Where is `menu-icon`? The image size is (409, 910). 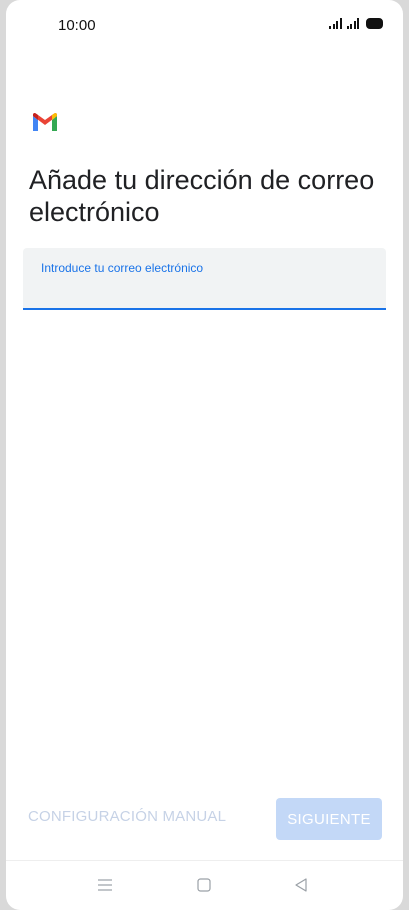 menu-icon is located at coordinates (105, 885).